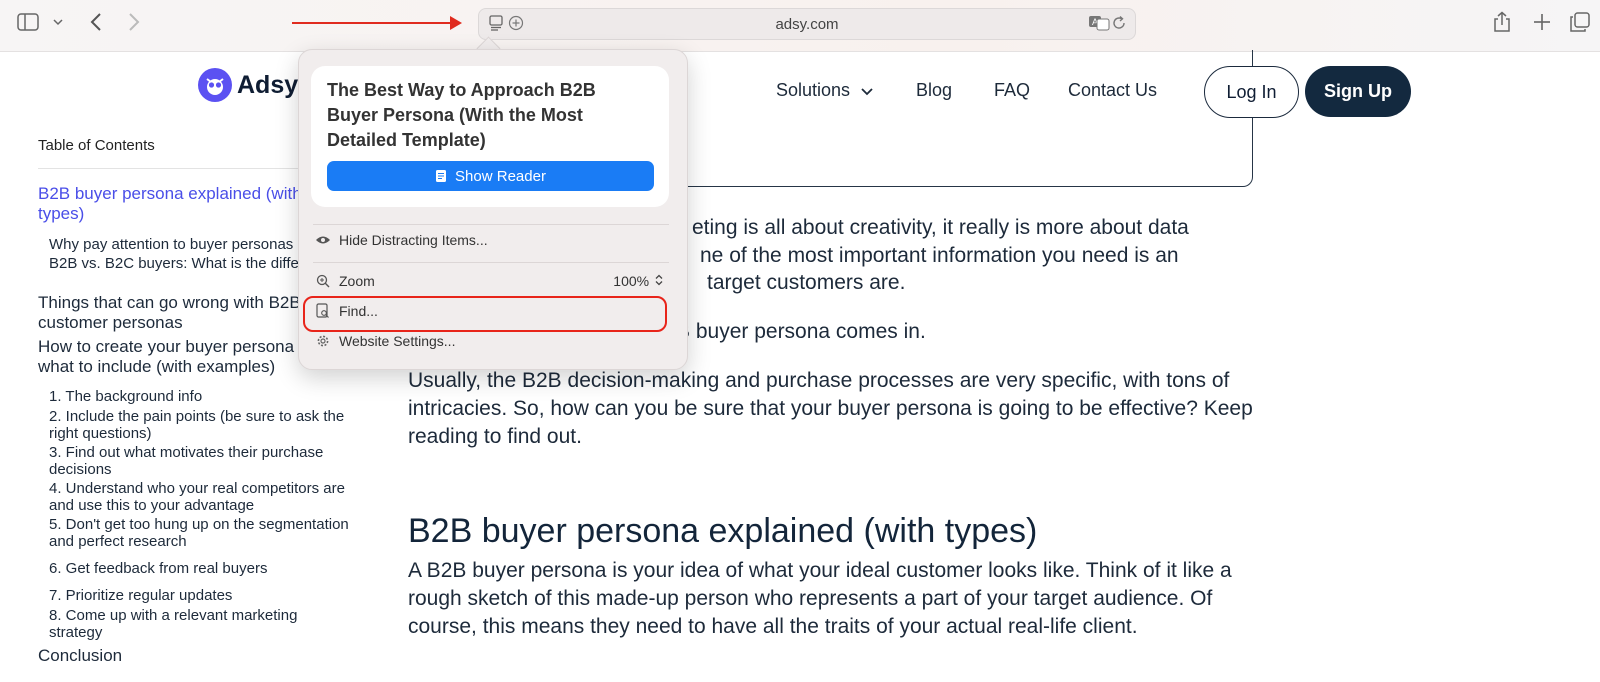 This screenshot has height=682, width=1600. What do you see at coordinates (188, 204) in the screenshot?
I see `toc-item: B2B buyer persona explained (with types)` at bounding box center [188, 204].